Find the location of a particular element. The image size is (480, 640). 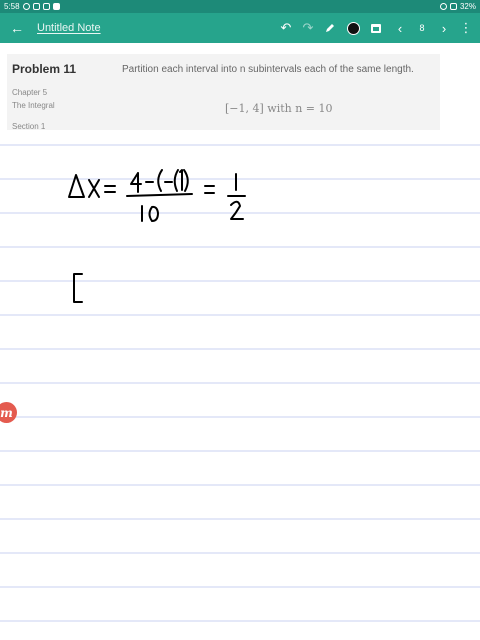

ink-delta is located at coordinates (76, 186).